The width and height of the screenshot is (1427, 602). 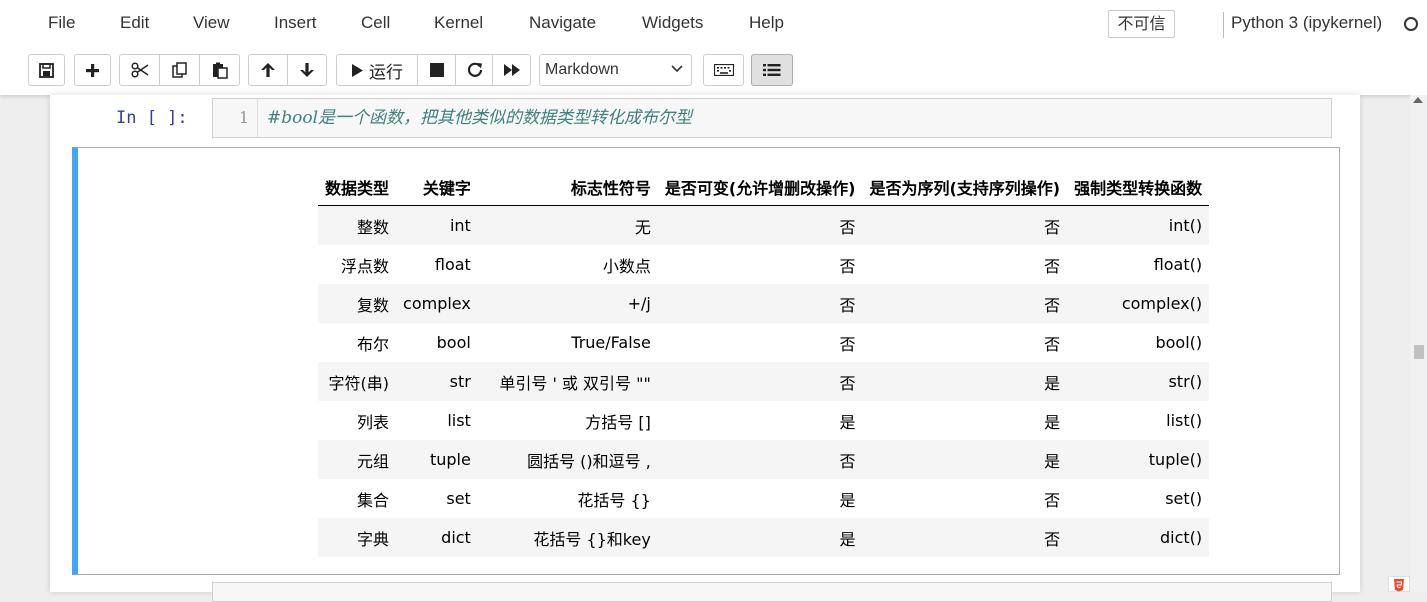 I want to click on next-cell, so click(x=772, y=592).